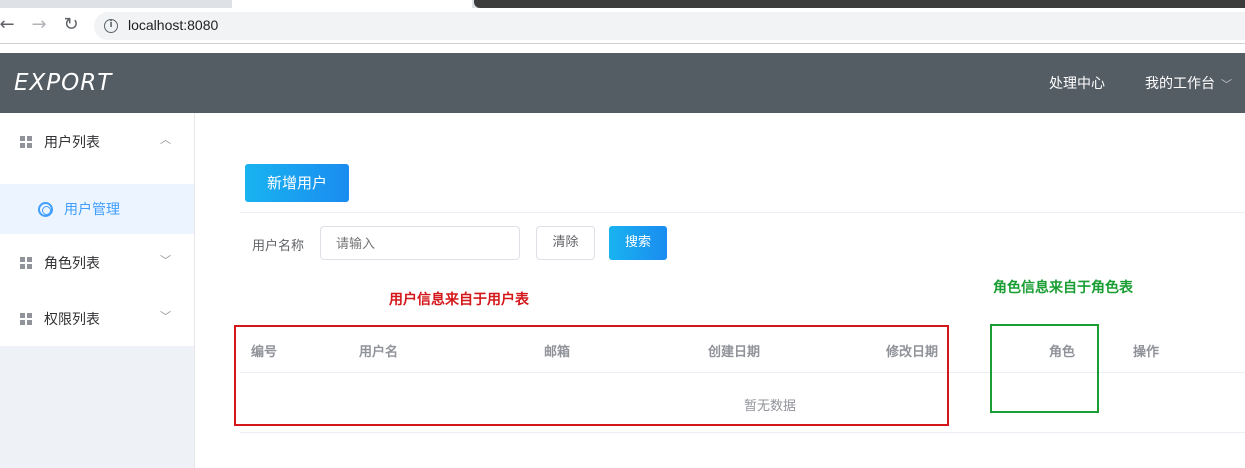 The width and height of the screenshot is (1245, 468). What do you see at coordinates (591, 375) in the screenshot?
I see `annotation-box-user-fields` at bounding box center [591, 375].